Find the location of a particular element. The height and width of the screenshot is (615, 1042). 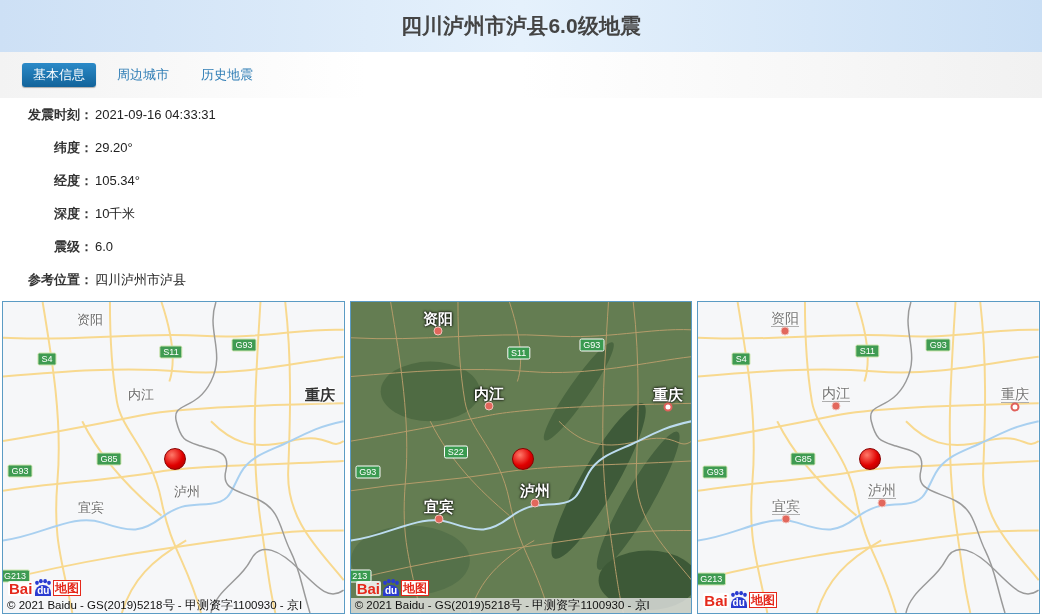

field-label: 参考位置： is located at coordinates (60, 279).